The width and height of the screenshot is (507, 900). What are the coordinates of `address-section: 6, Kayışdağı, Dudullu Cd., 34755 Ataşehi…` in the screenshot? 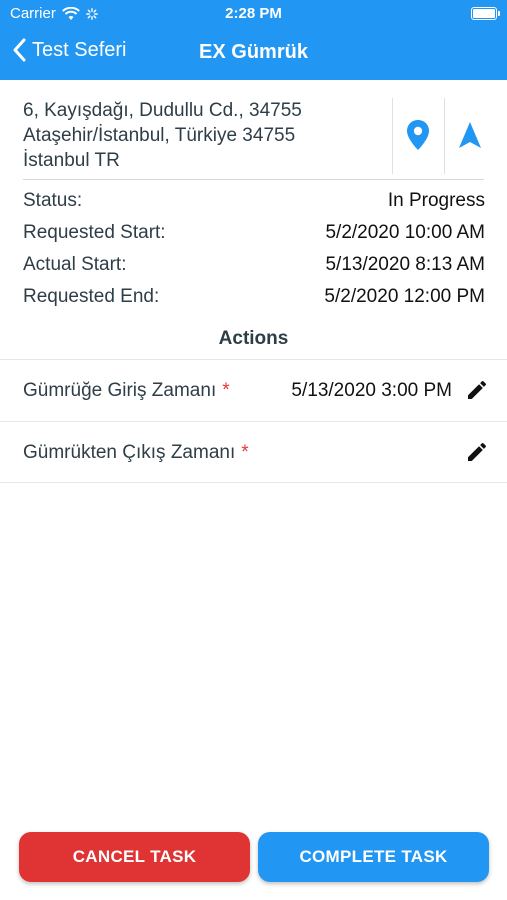 It's located at (253, 130).